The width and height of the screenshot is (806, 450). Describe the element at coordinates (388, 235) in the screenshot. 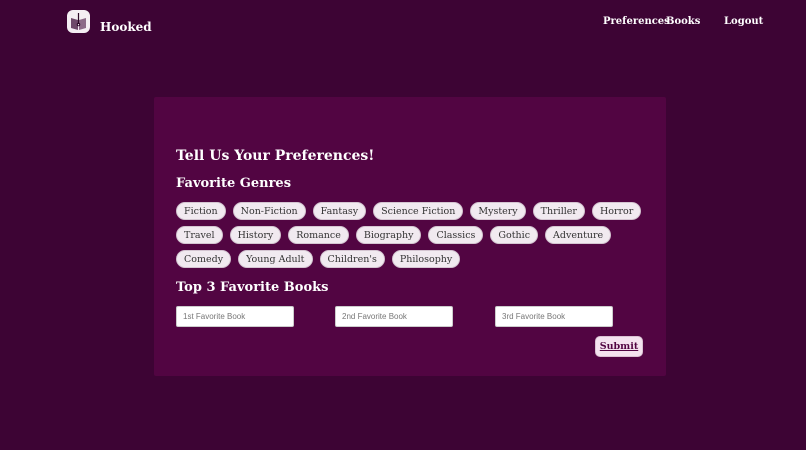

I see `genre-chip-biography: Biography` at that location.